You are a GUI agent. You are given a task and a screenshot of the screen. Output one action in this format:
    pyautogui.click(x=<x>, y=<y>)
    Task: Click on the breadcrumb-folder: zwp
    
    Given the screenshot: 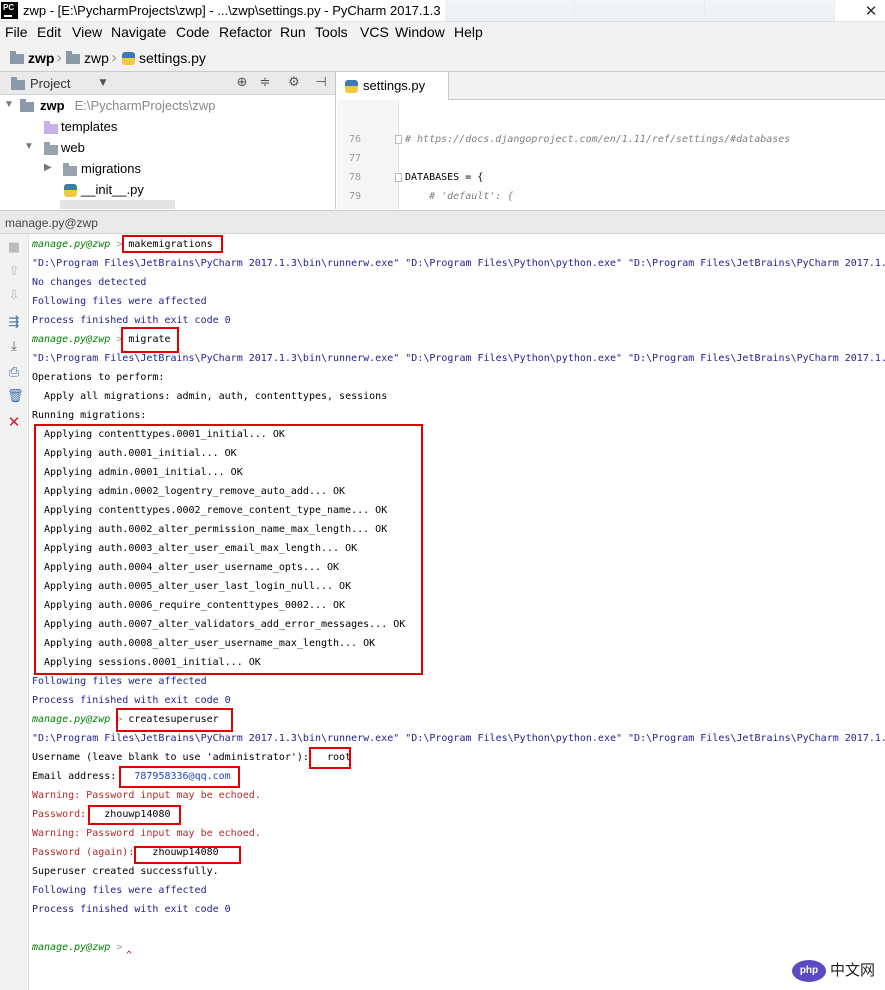 What is the action you would take?
    pyautogui.click(x=96, y=58)
    